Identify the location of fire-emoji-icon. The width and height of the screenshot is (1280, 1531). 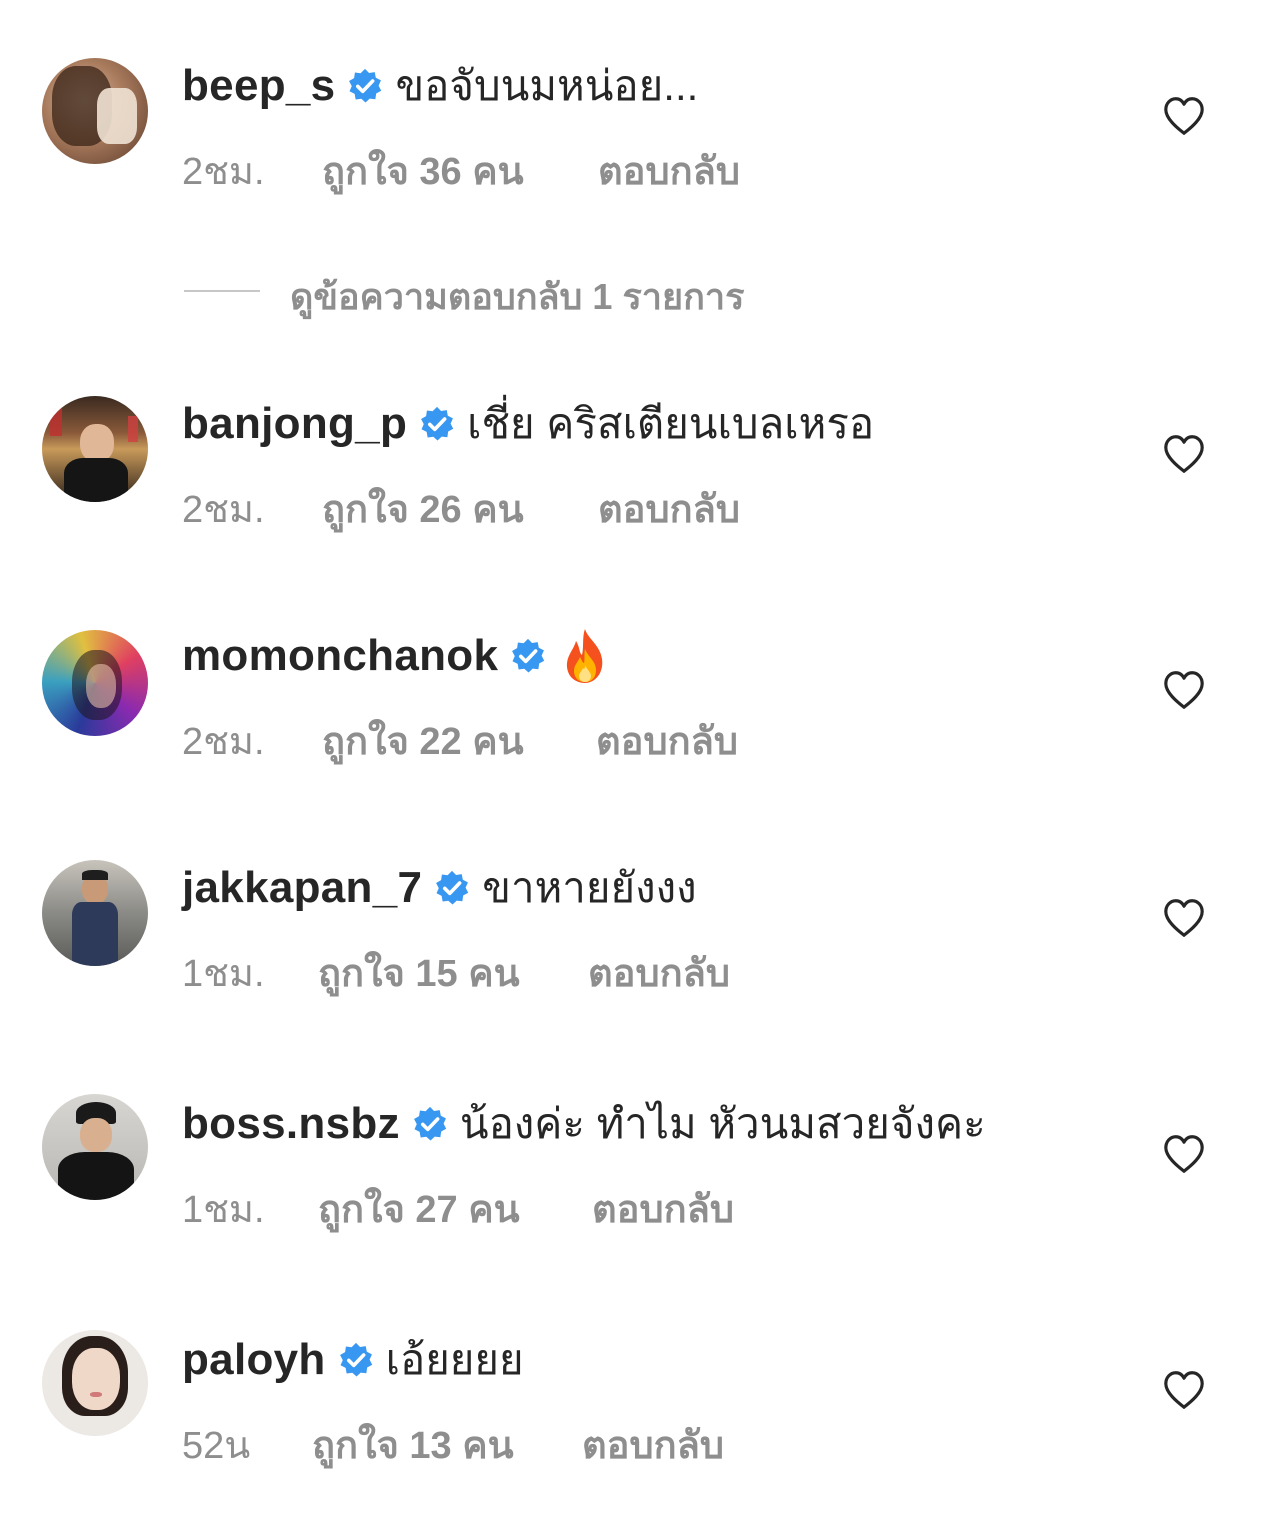
(585, 656).